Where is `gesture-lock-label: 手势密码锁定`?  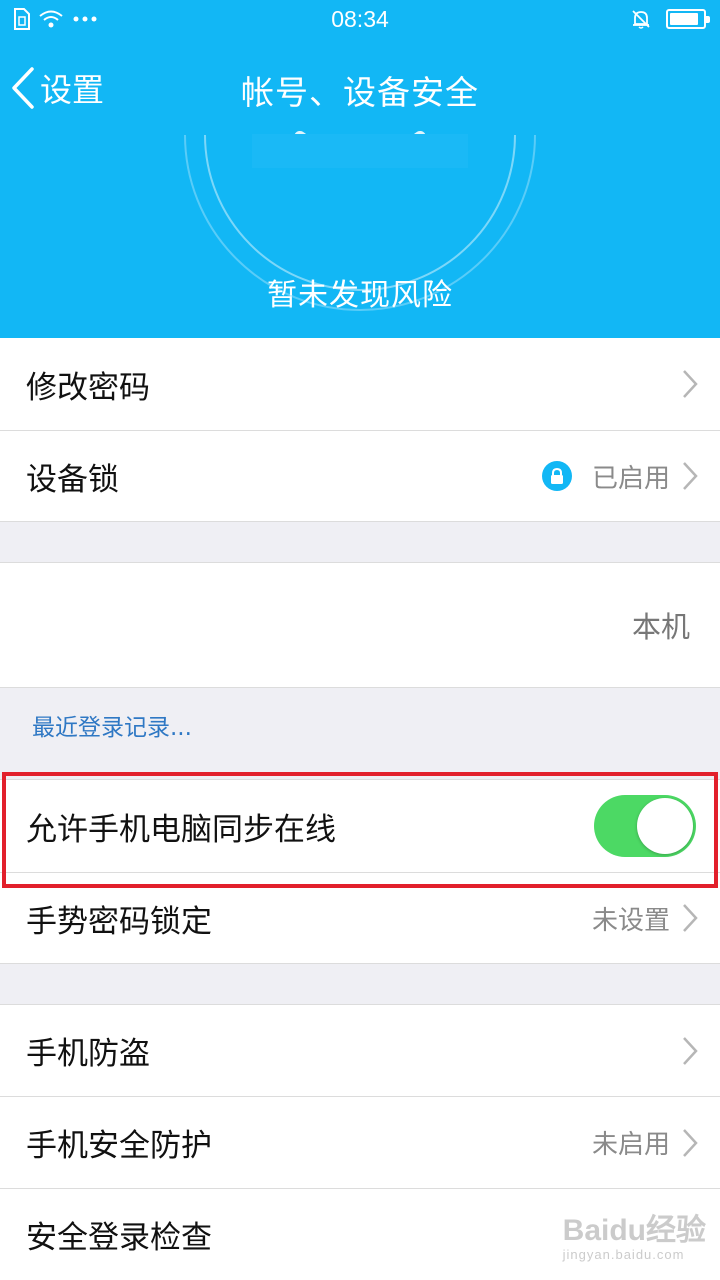
gesture-lock-label: 手势密码锁定 is located at coordinates (119, 921).